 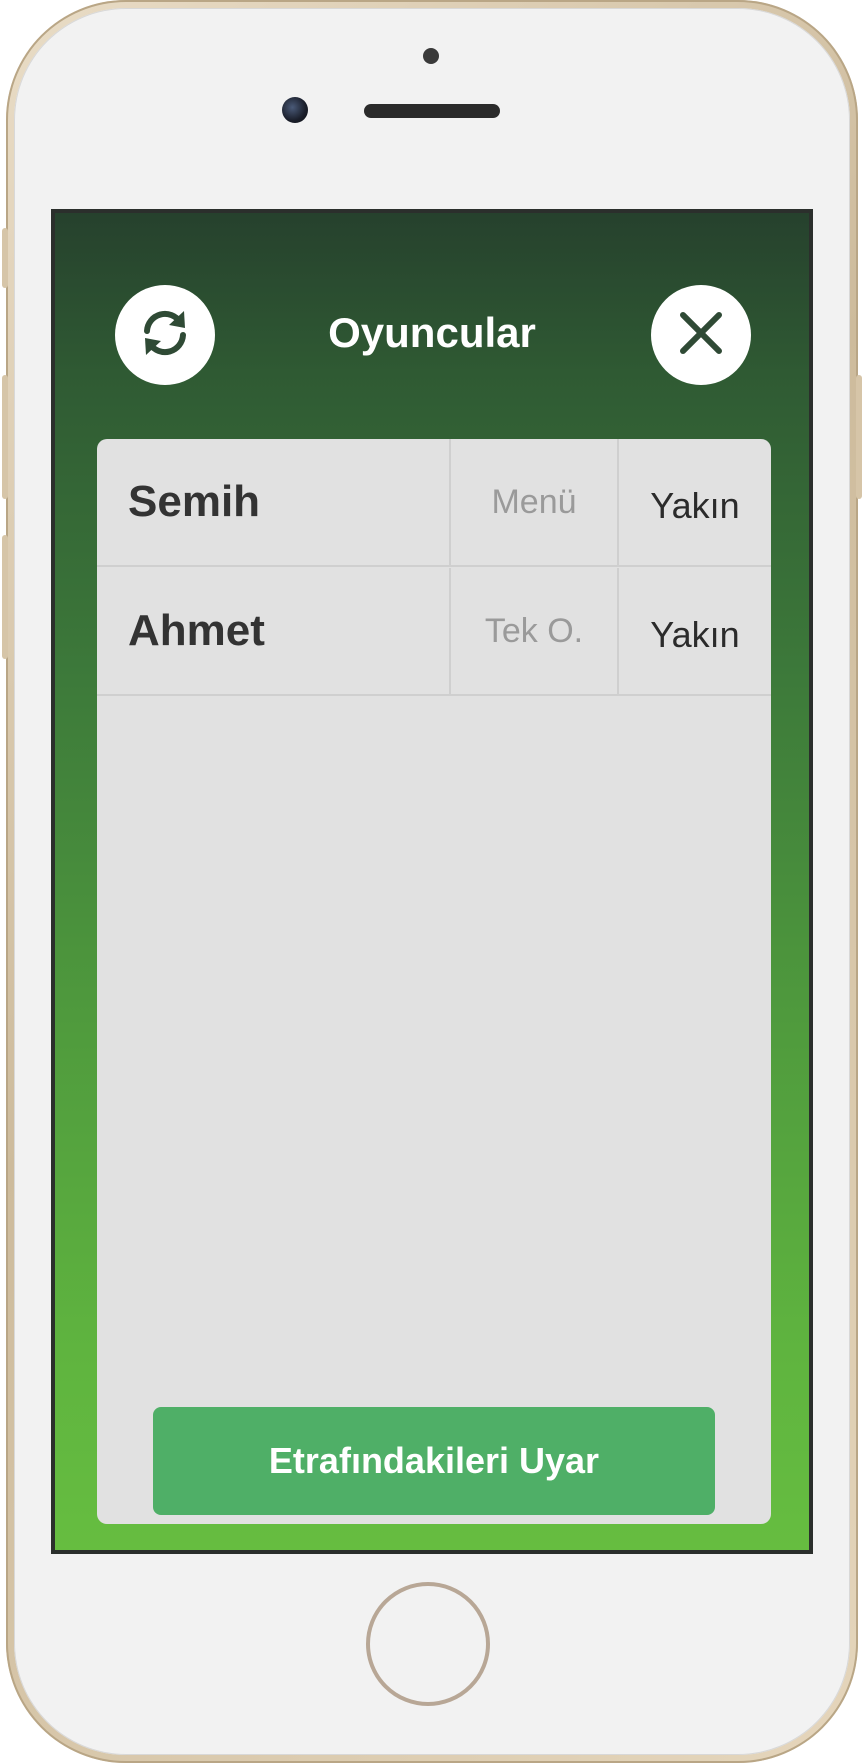 I want to click on player-name: Ahmet, so click(x=196, y=630).